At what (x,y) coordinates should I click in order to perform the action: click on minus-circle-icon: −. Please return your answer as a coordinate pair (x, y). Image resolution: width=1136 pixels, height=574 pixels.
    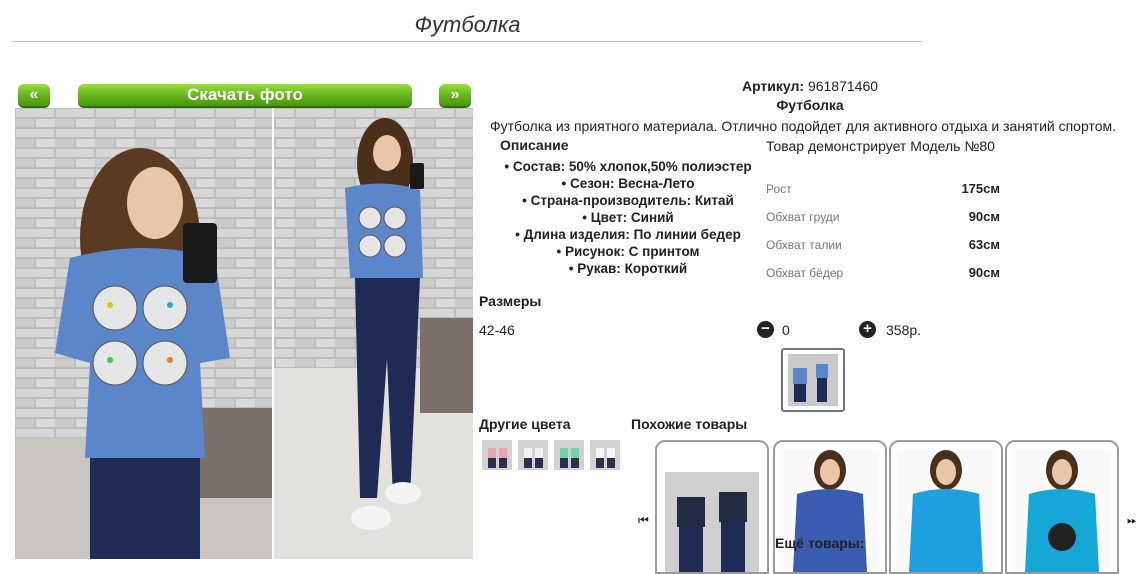
    Looking at the image, I should click on (765, 329).